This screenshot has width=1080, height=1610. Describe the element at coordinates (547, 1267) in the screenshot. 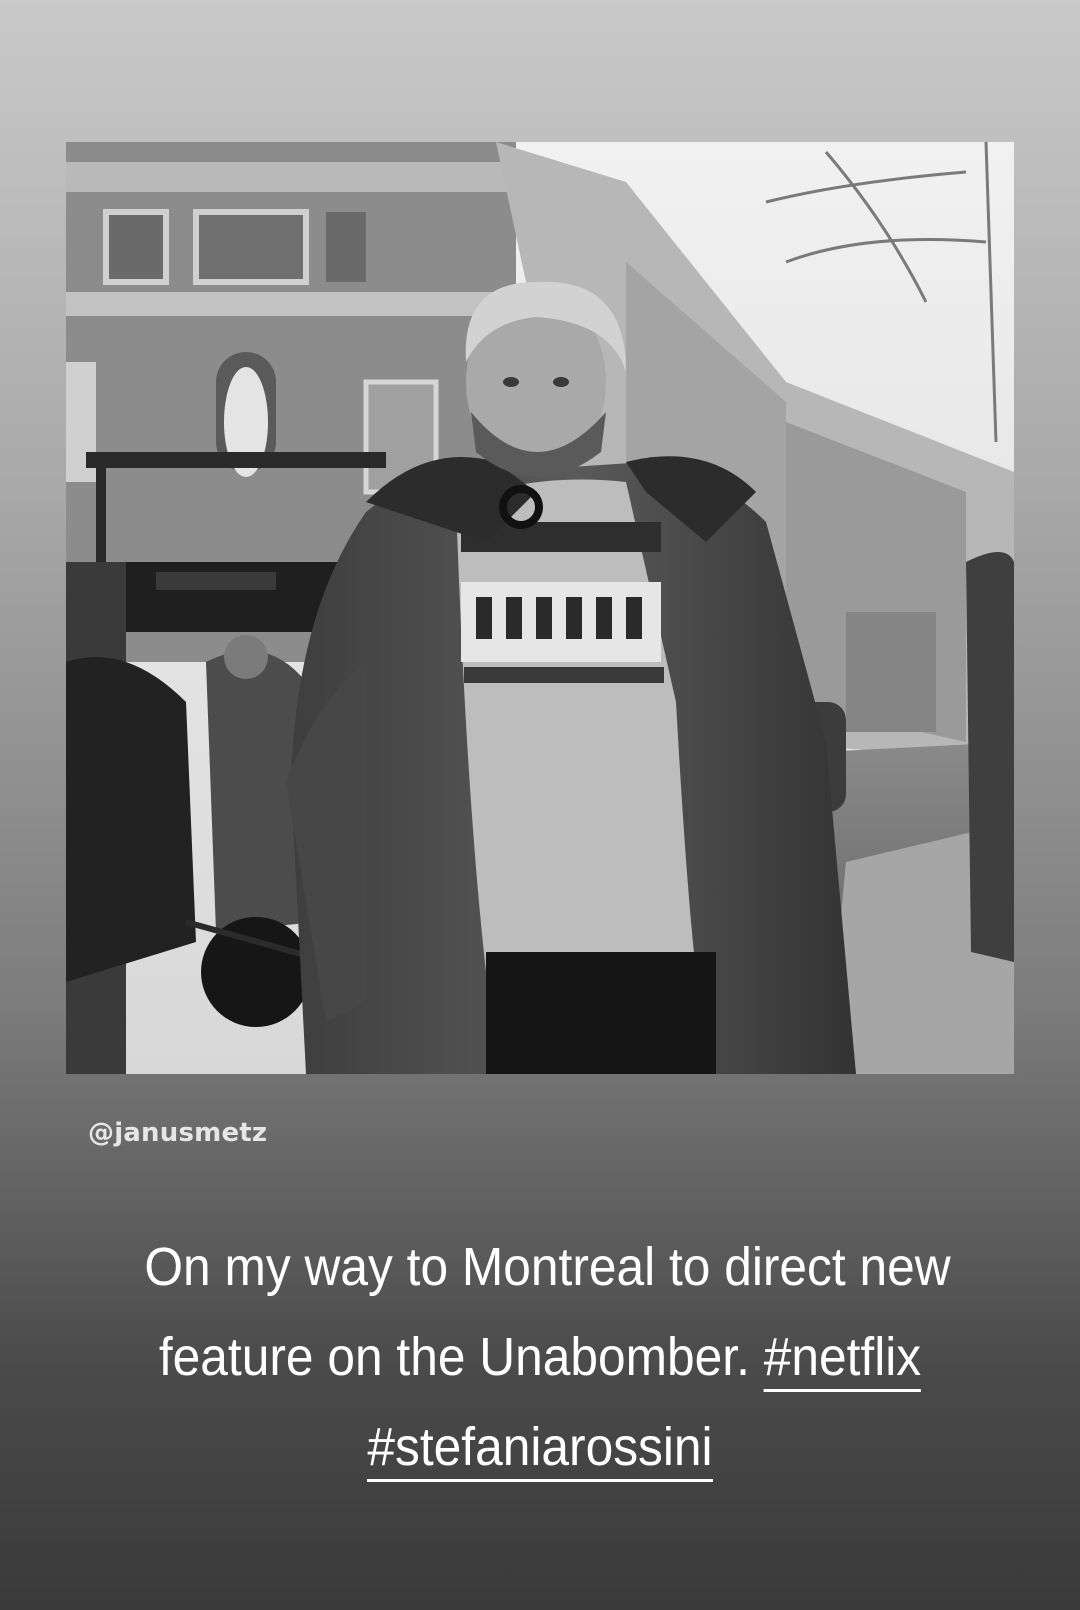

I see `caption-line-1: On my way to Montreal to direct new` at that location.